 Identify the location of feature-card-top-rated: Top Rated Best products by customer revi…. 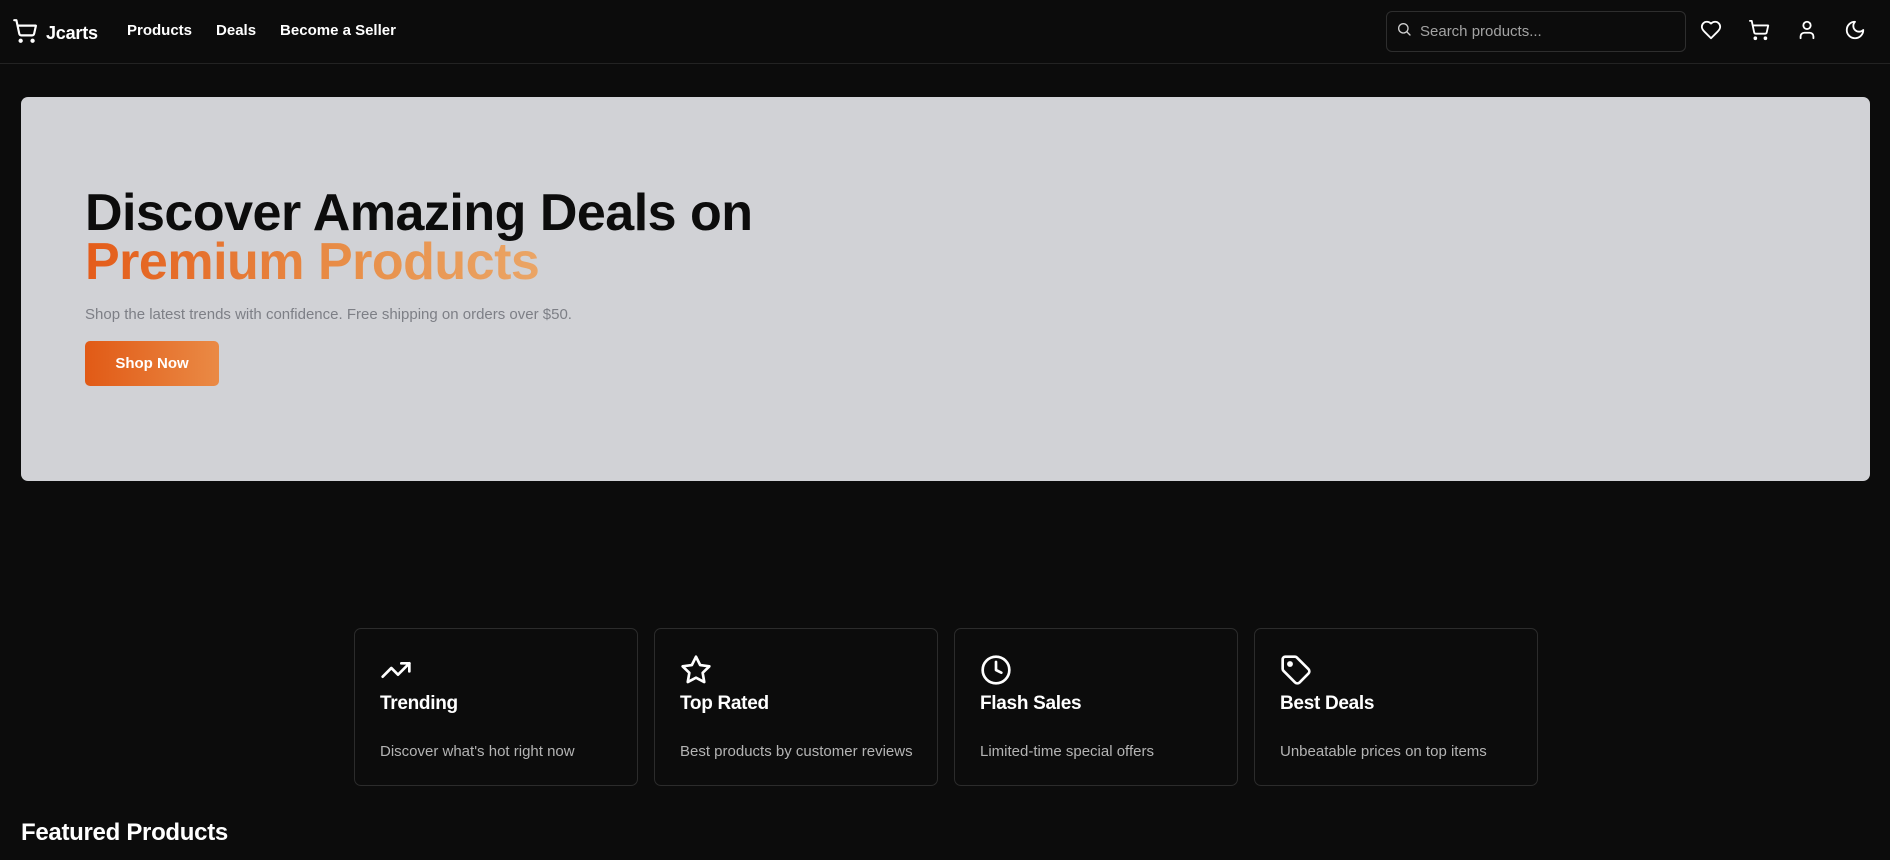
(796, 707).